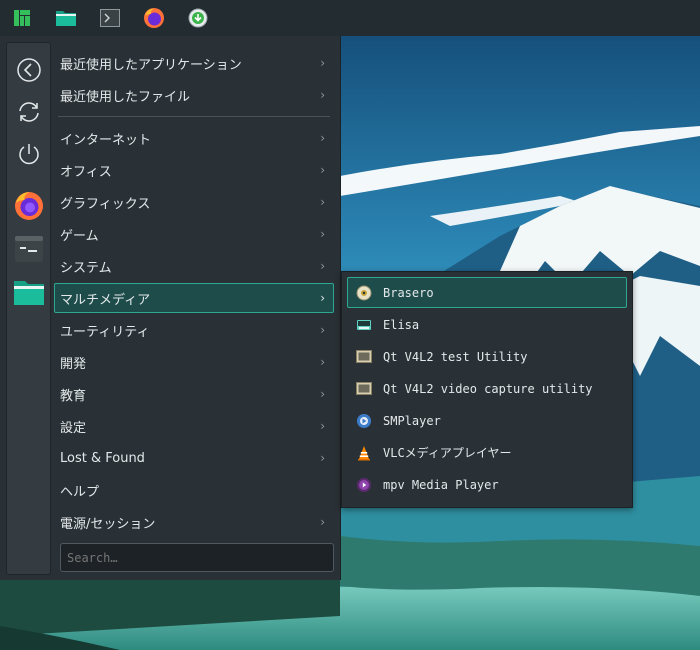  What do you see at coordinates (86, 268) in the screenshot?
I see `category-label: システム` at bounding box center [86, 268].